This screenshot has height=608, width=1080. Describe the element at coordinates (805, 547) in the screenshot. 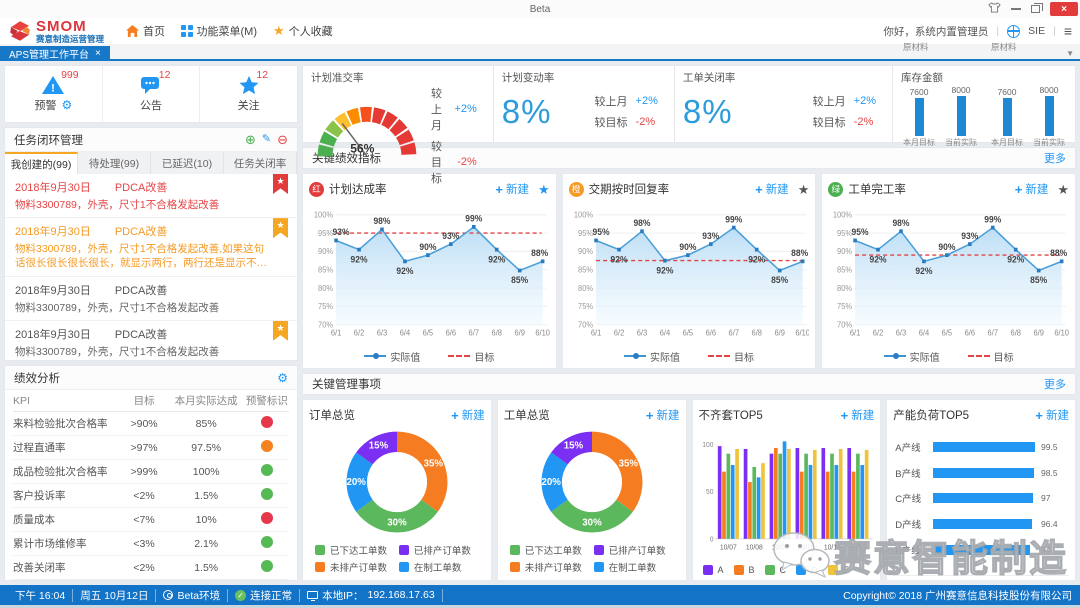

I see `svg-text: 10/10` at that location.